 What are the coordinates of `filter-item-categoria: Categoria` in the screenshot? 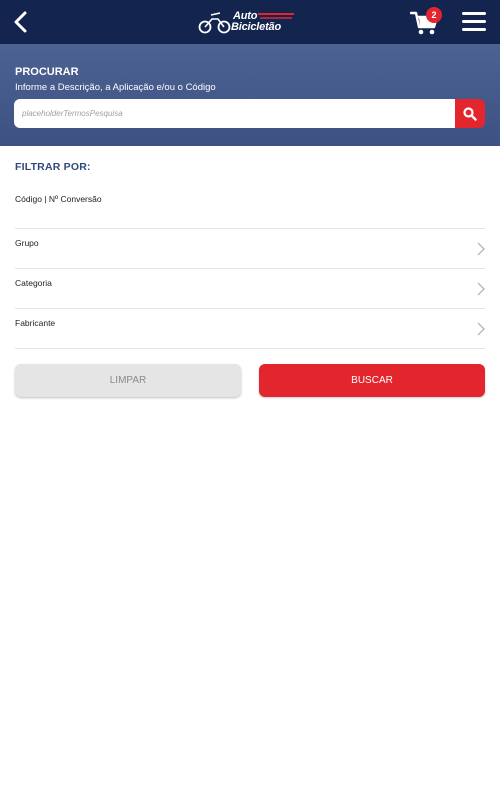 It's located at (250, 292).